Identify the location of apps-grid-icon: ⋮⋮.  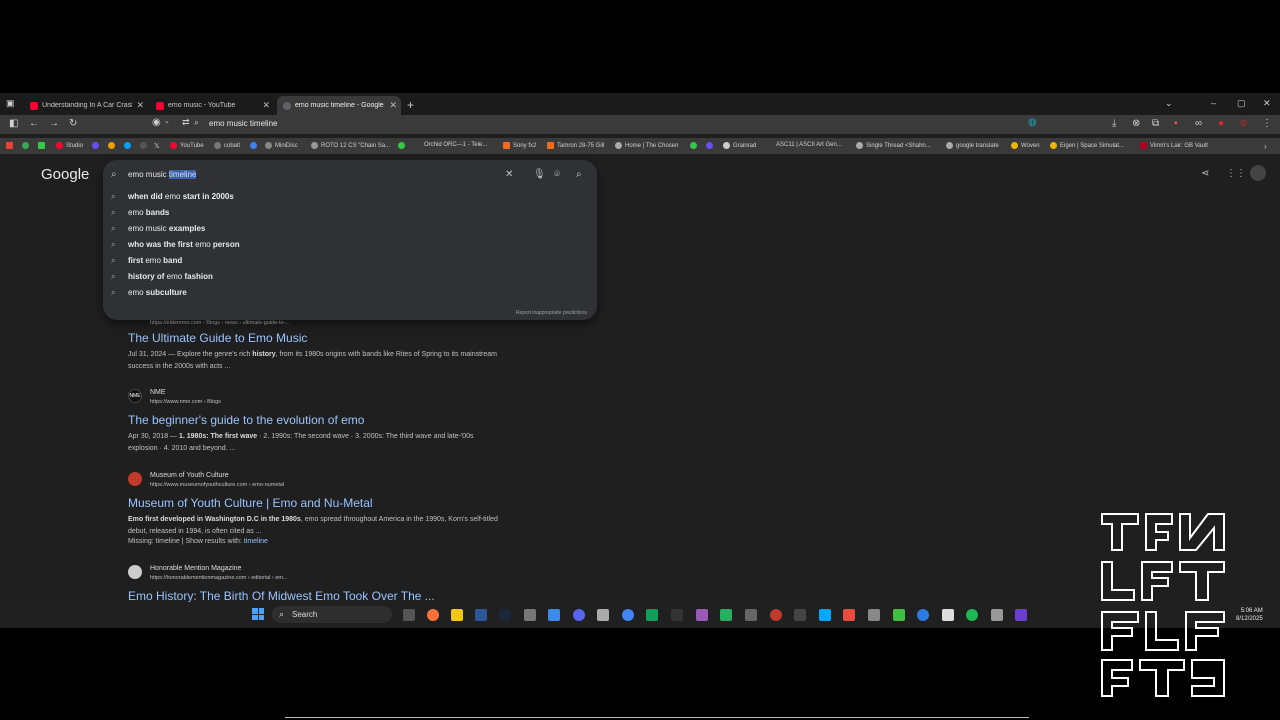
(1236, 173).